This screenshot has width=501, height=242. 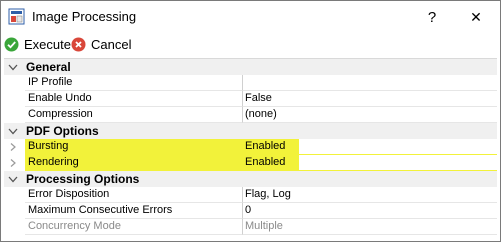 What do you see at coordinates (476, 17) in the screenshot?
I see `close-button: ✕` at bounding box center [476, 17].